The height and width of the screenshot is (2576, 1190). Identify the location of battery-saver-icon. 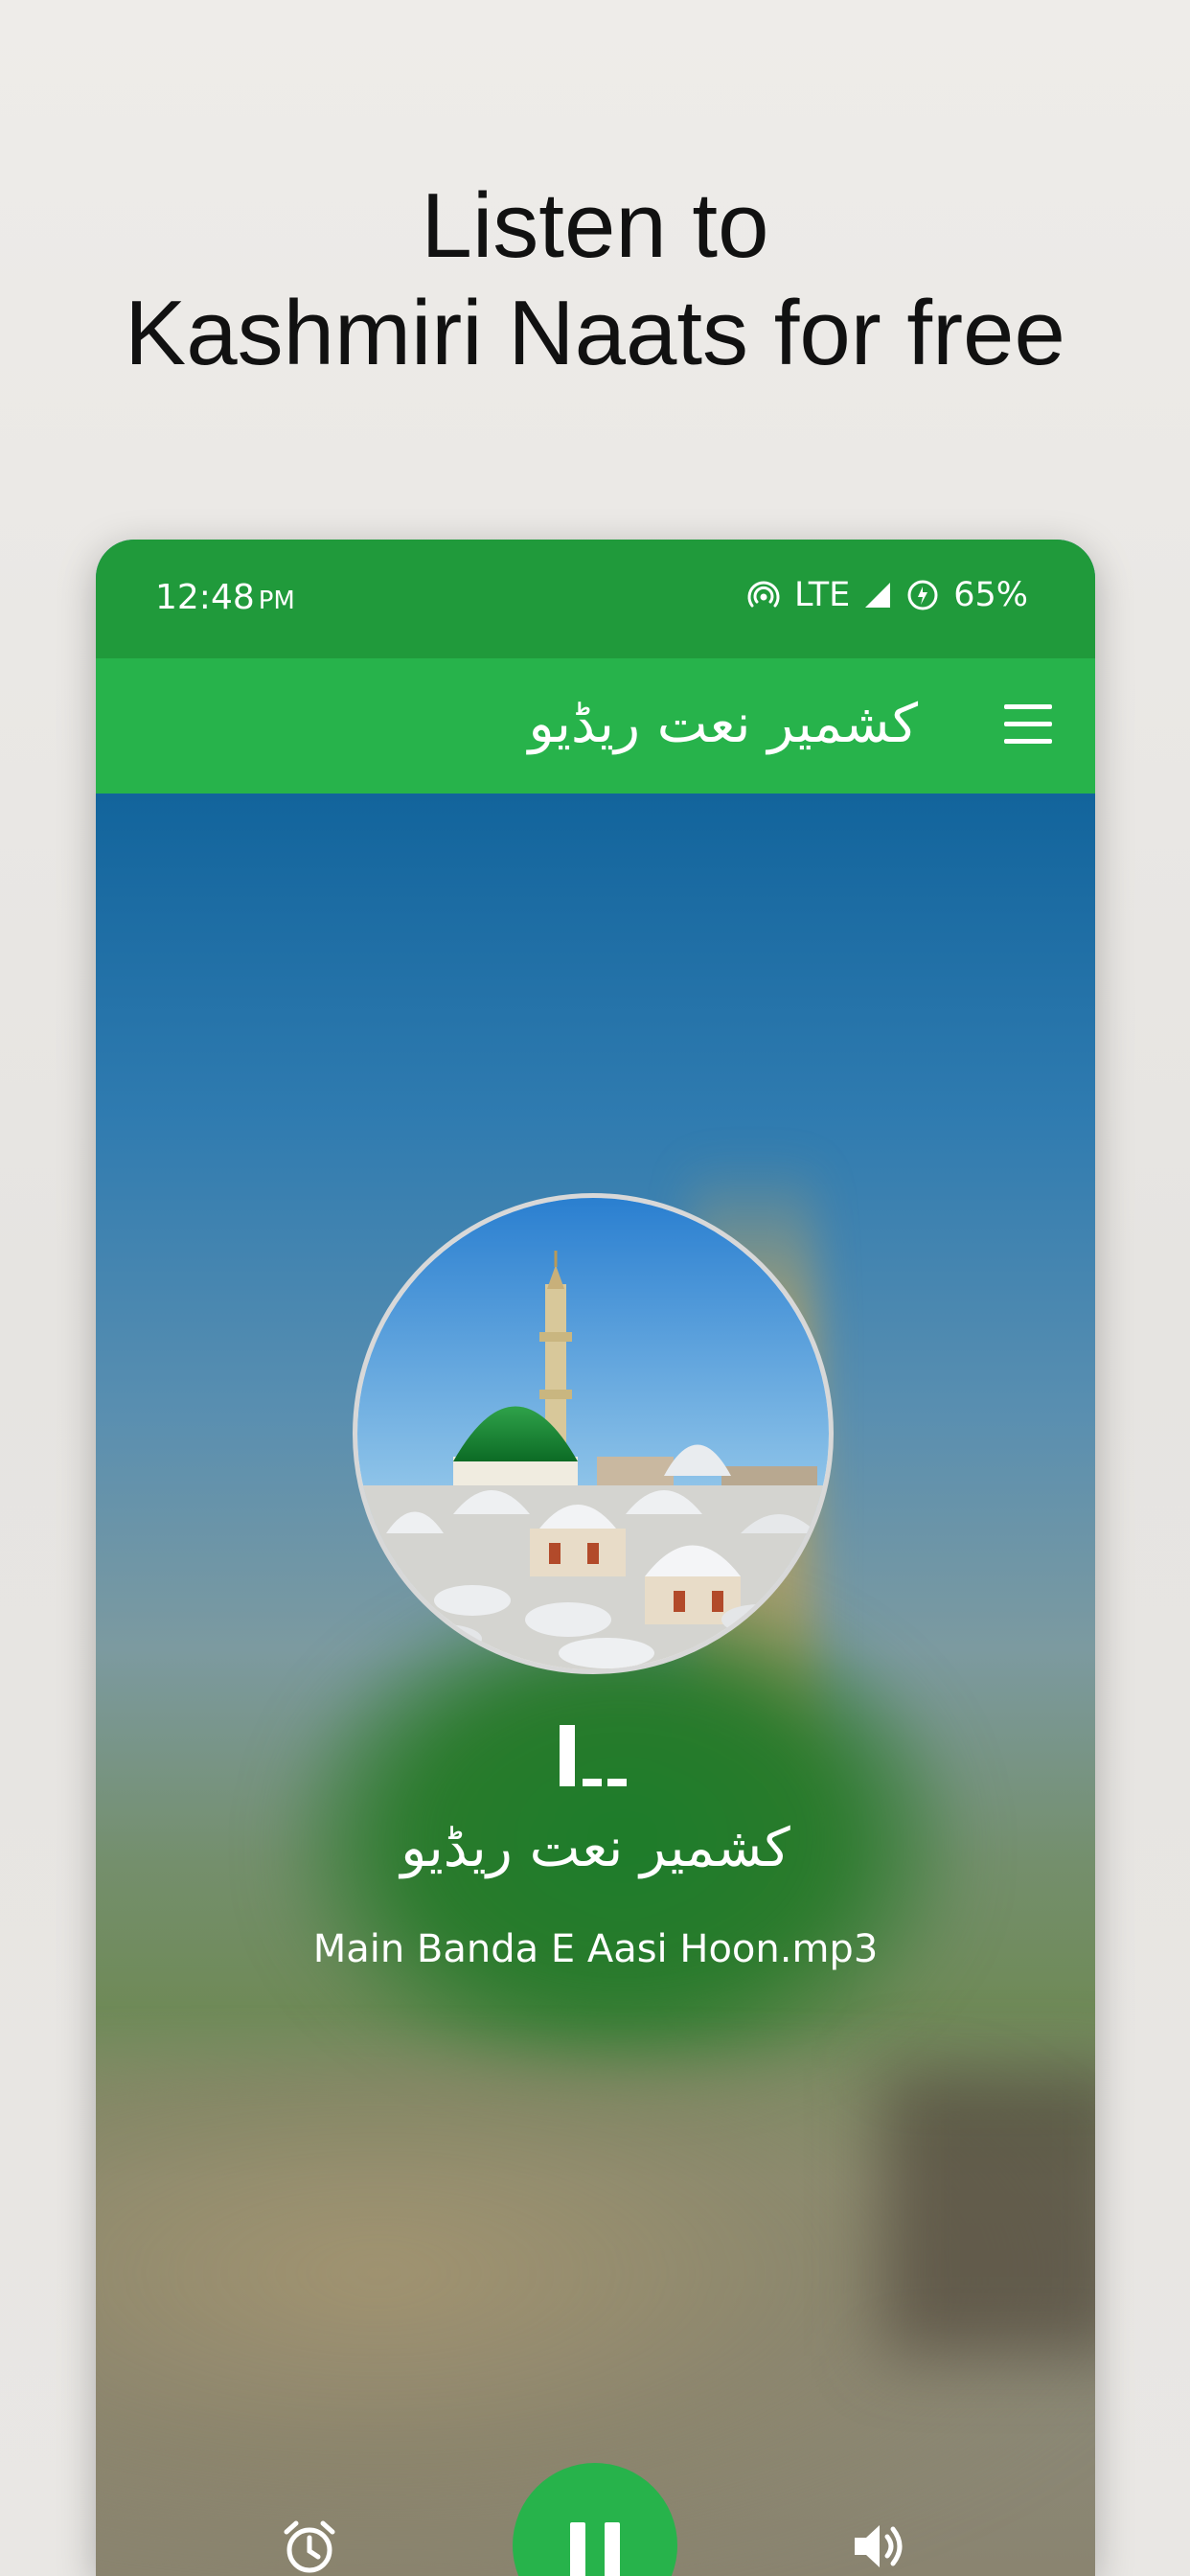
(922, 595).